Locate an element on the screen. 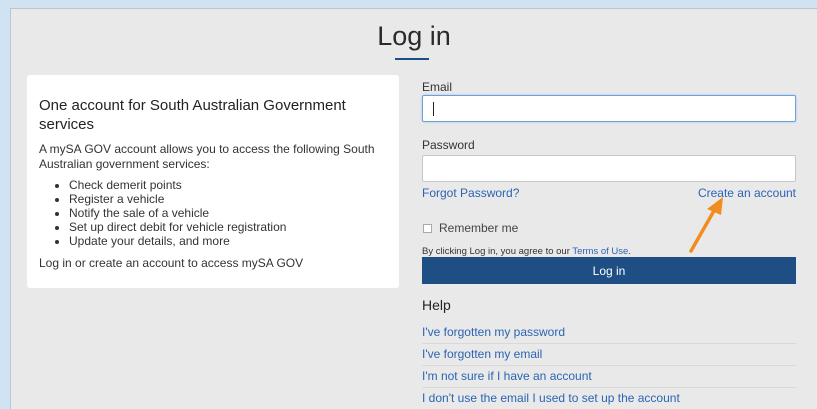 This screenshot has height=409, width=817. forgot-password-link: Forgot Password? is located at coordinates (470, 193).